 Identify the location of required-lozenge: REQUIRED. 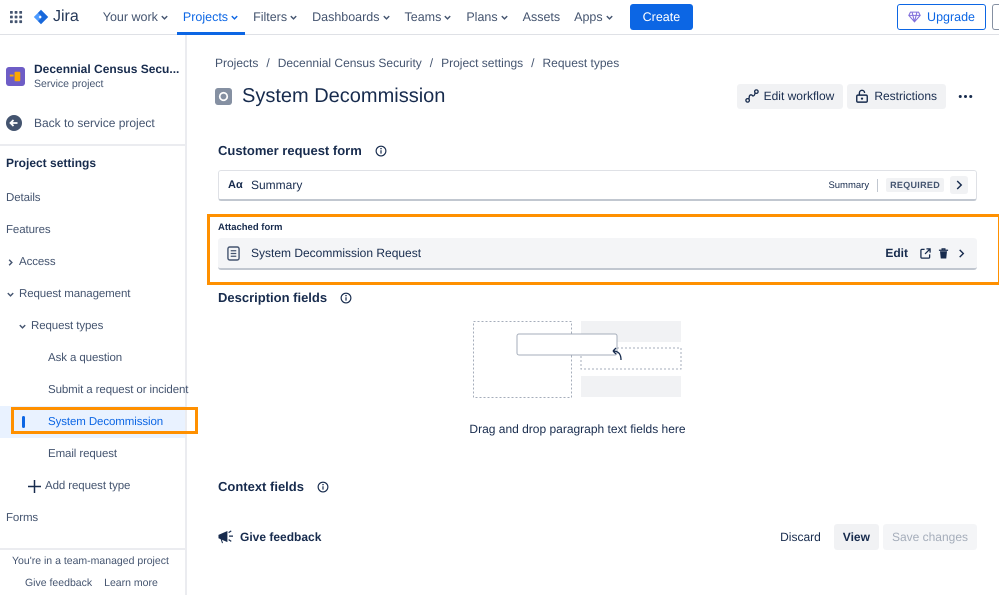
(915, 185).